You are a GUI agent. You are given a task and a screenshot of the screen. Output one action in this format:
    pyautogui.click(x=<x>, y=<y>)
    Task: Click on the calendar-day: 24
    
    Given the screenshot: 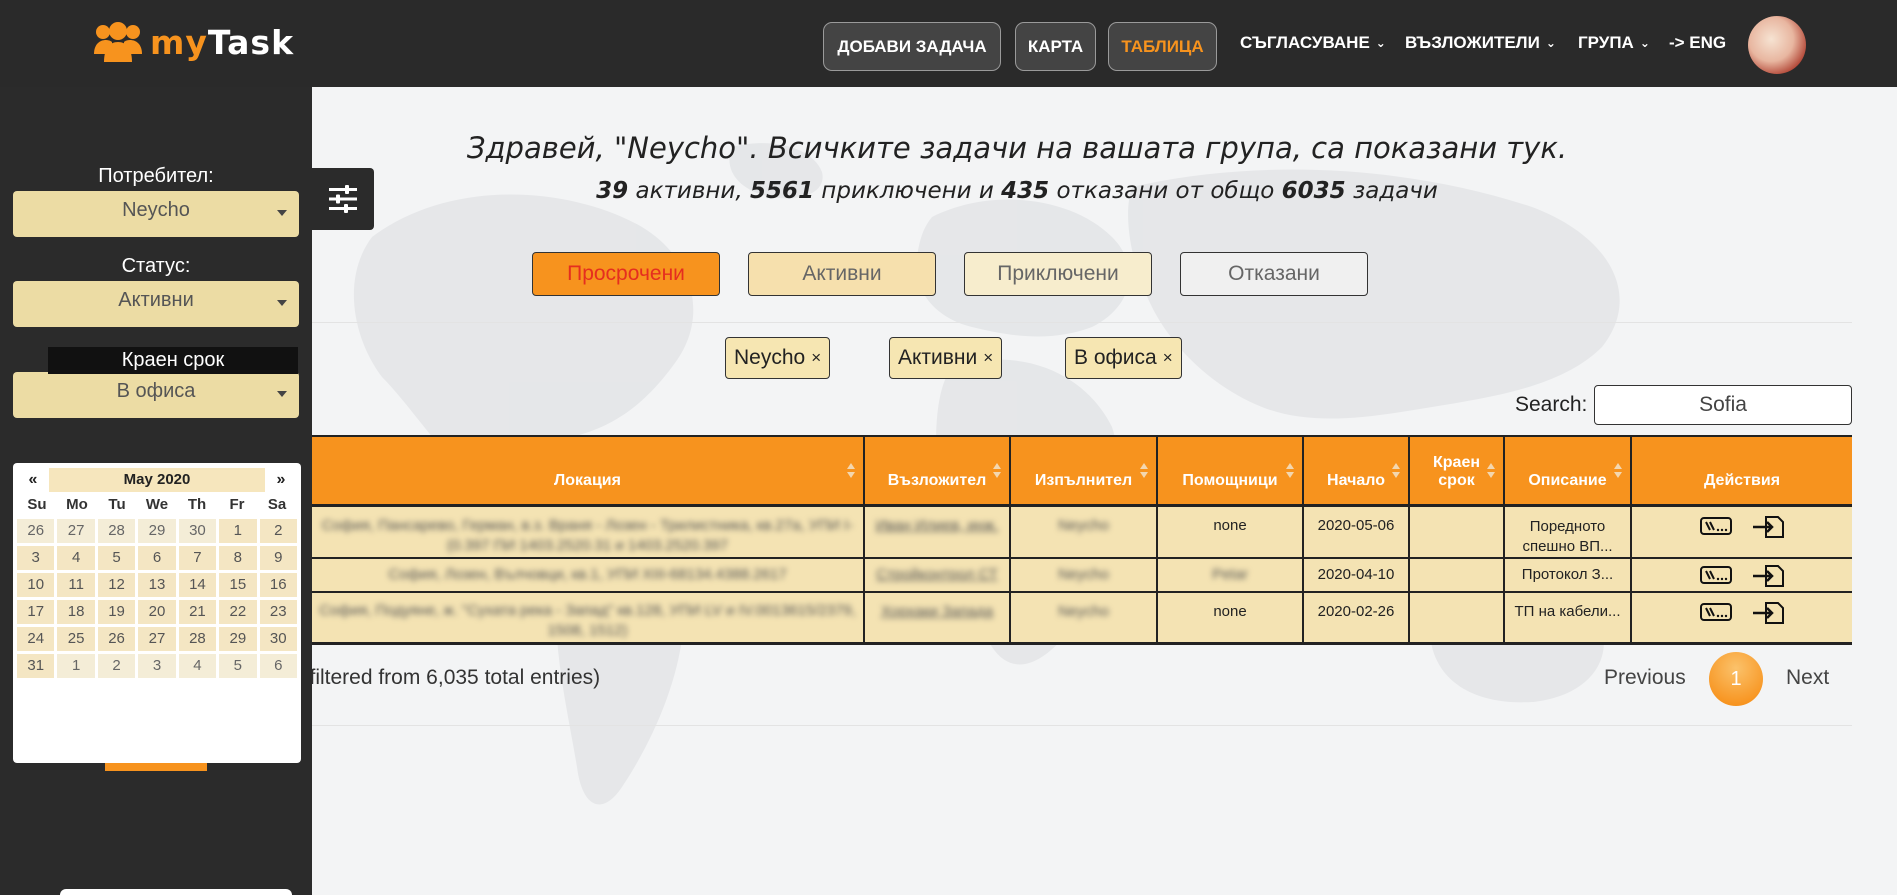 What is the action you would take?
    pyautogui.click(x=36, y=639)
    